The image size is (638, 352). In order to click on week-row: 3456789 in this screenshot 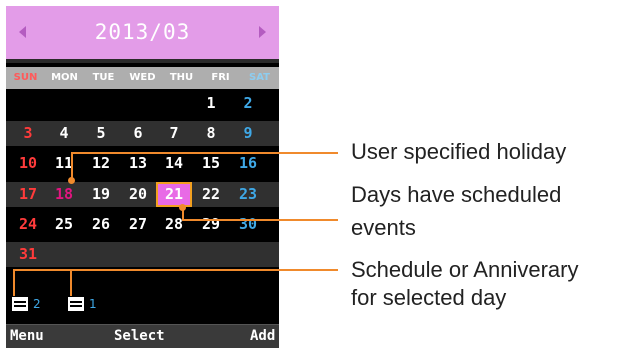, I will do `click(142, 133)`.